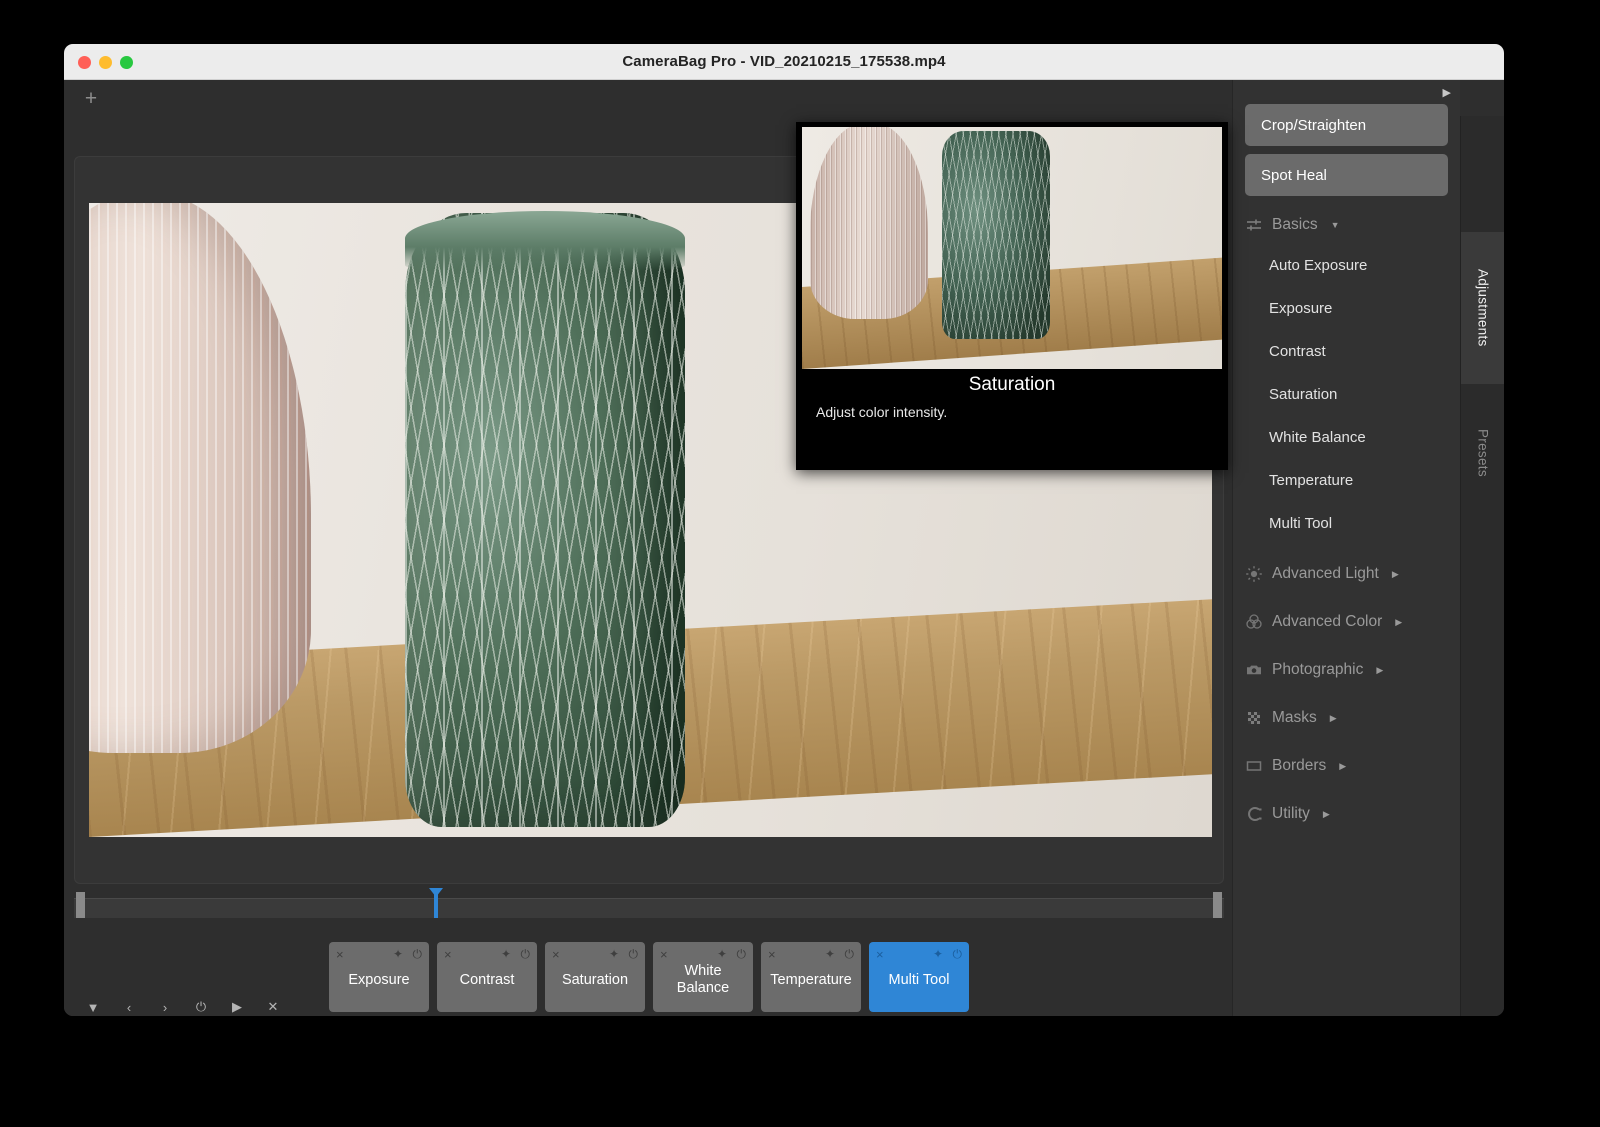 The height and width of the screenshot is (1127, 1600). What do you see at coordinates (1254, 622) in the screenshot?
I see `color-circles-icon` at bounding box center [1254, 622].